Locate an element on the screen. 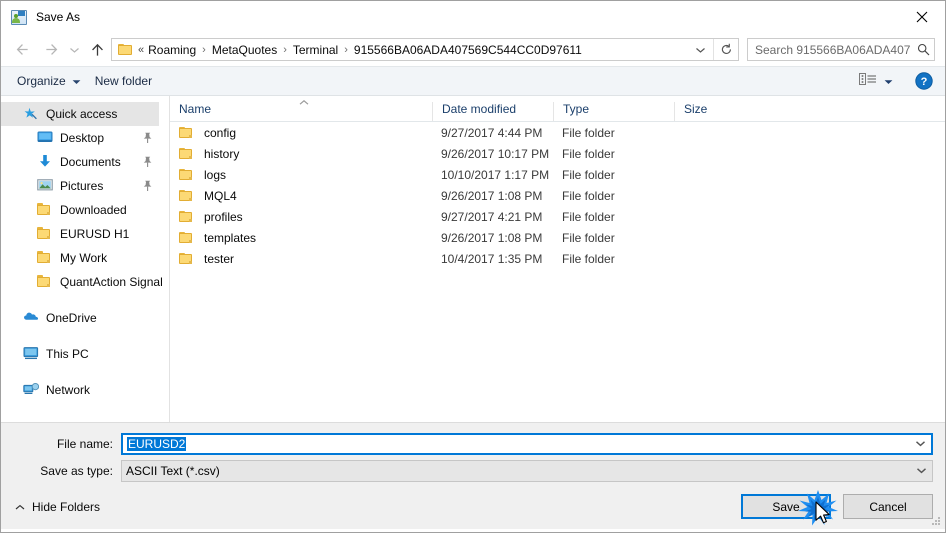  sidebar-item-label: Downloaded is located at coordinates (93, 210).